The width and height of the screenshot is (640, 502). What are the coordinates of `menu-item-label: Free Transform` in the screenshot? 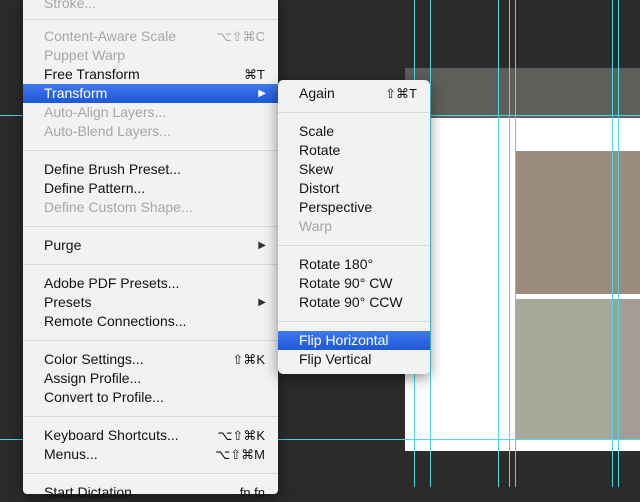 It's located at (92, 74).